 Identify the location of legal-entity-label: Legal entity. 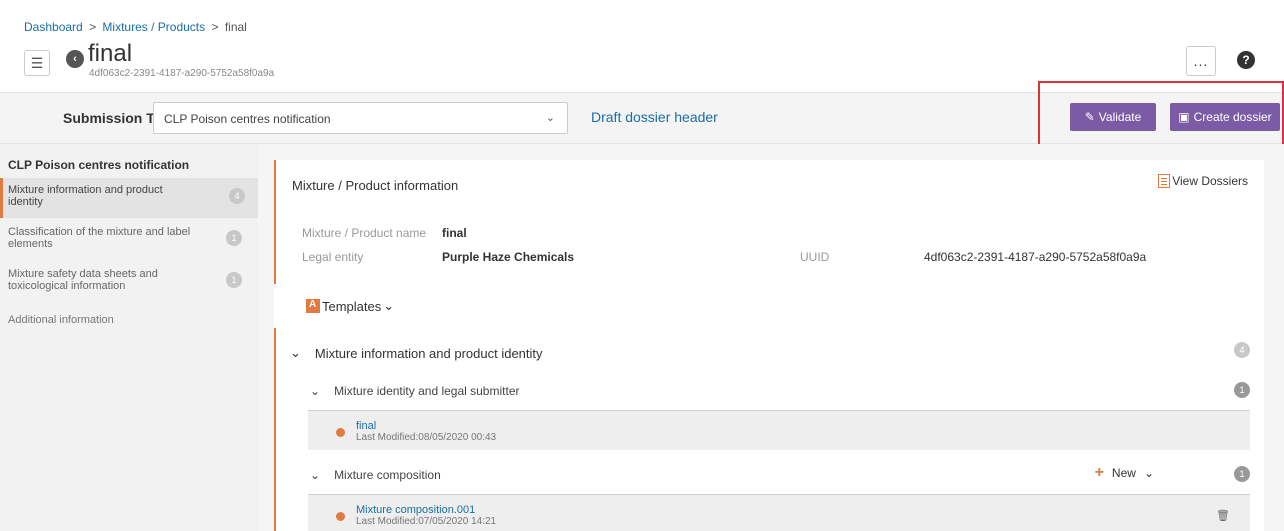
(333, 257).